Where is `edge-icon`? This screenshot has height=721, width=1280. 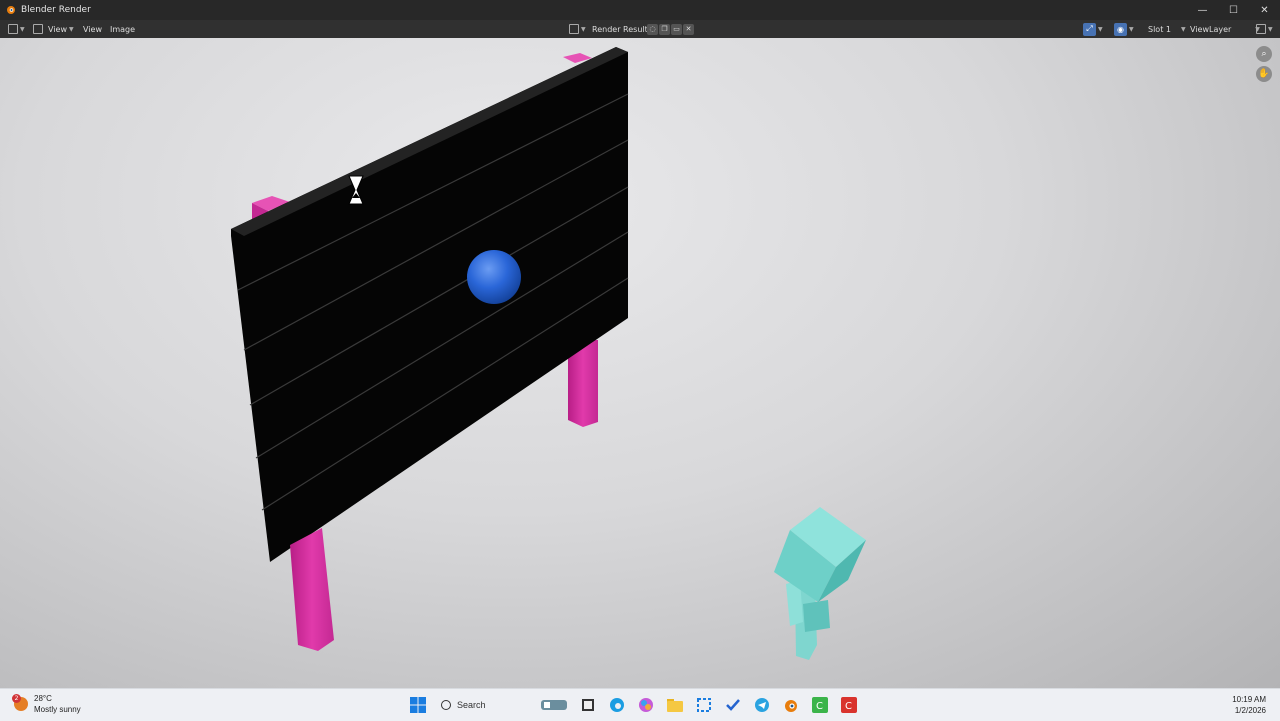 edge-icon is located at coordinates (617, 705).